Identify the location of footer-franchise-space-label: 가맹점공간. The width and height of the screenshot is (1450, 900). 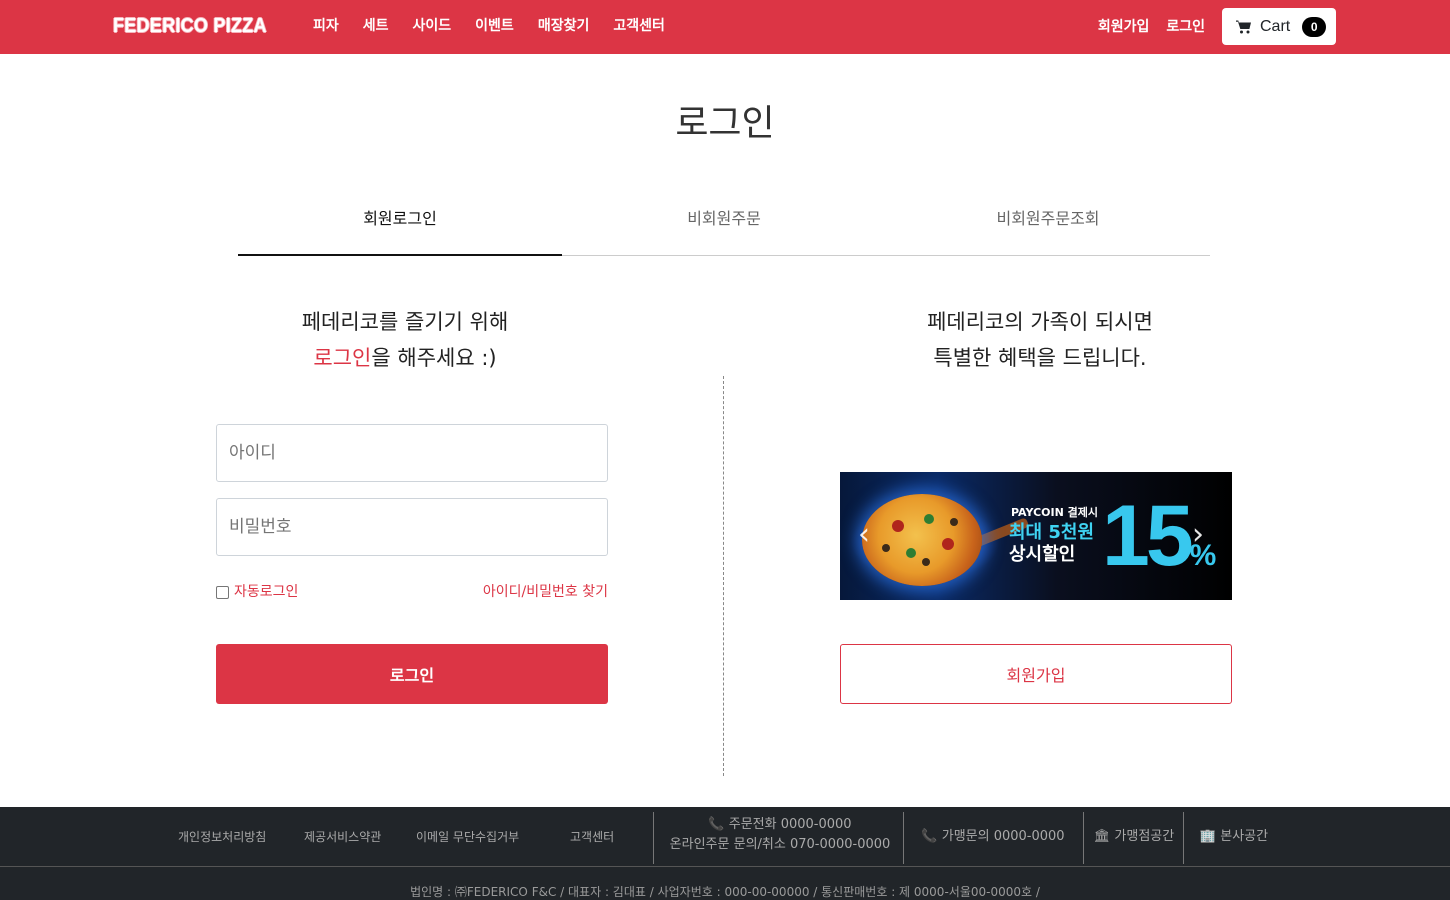
(1144, 836).